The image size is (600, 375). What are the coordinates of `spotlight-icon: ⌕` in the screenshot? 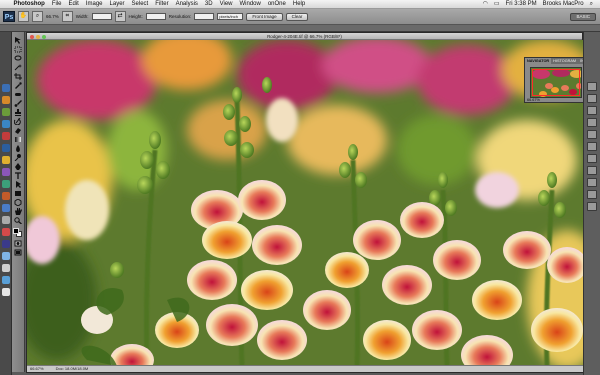 It's located at (591, 4).